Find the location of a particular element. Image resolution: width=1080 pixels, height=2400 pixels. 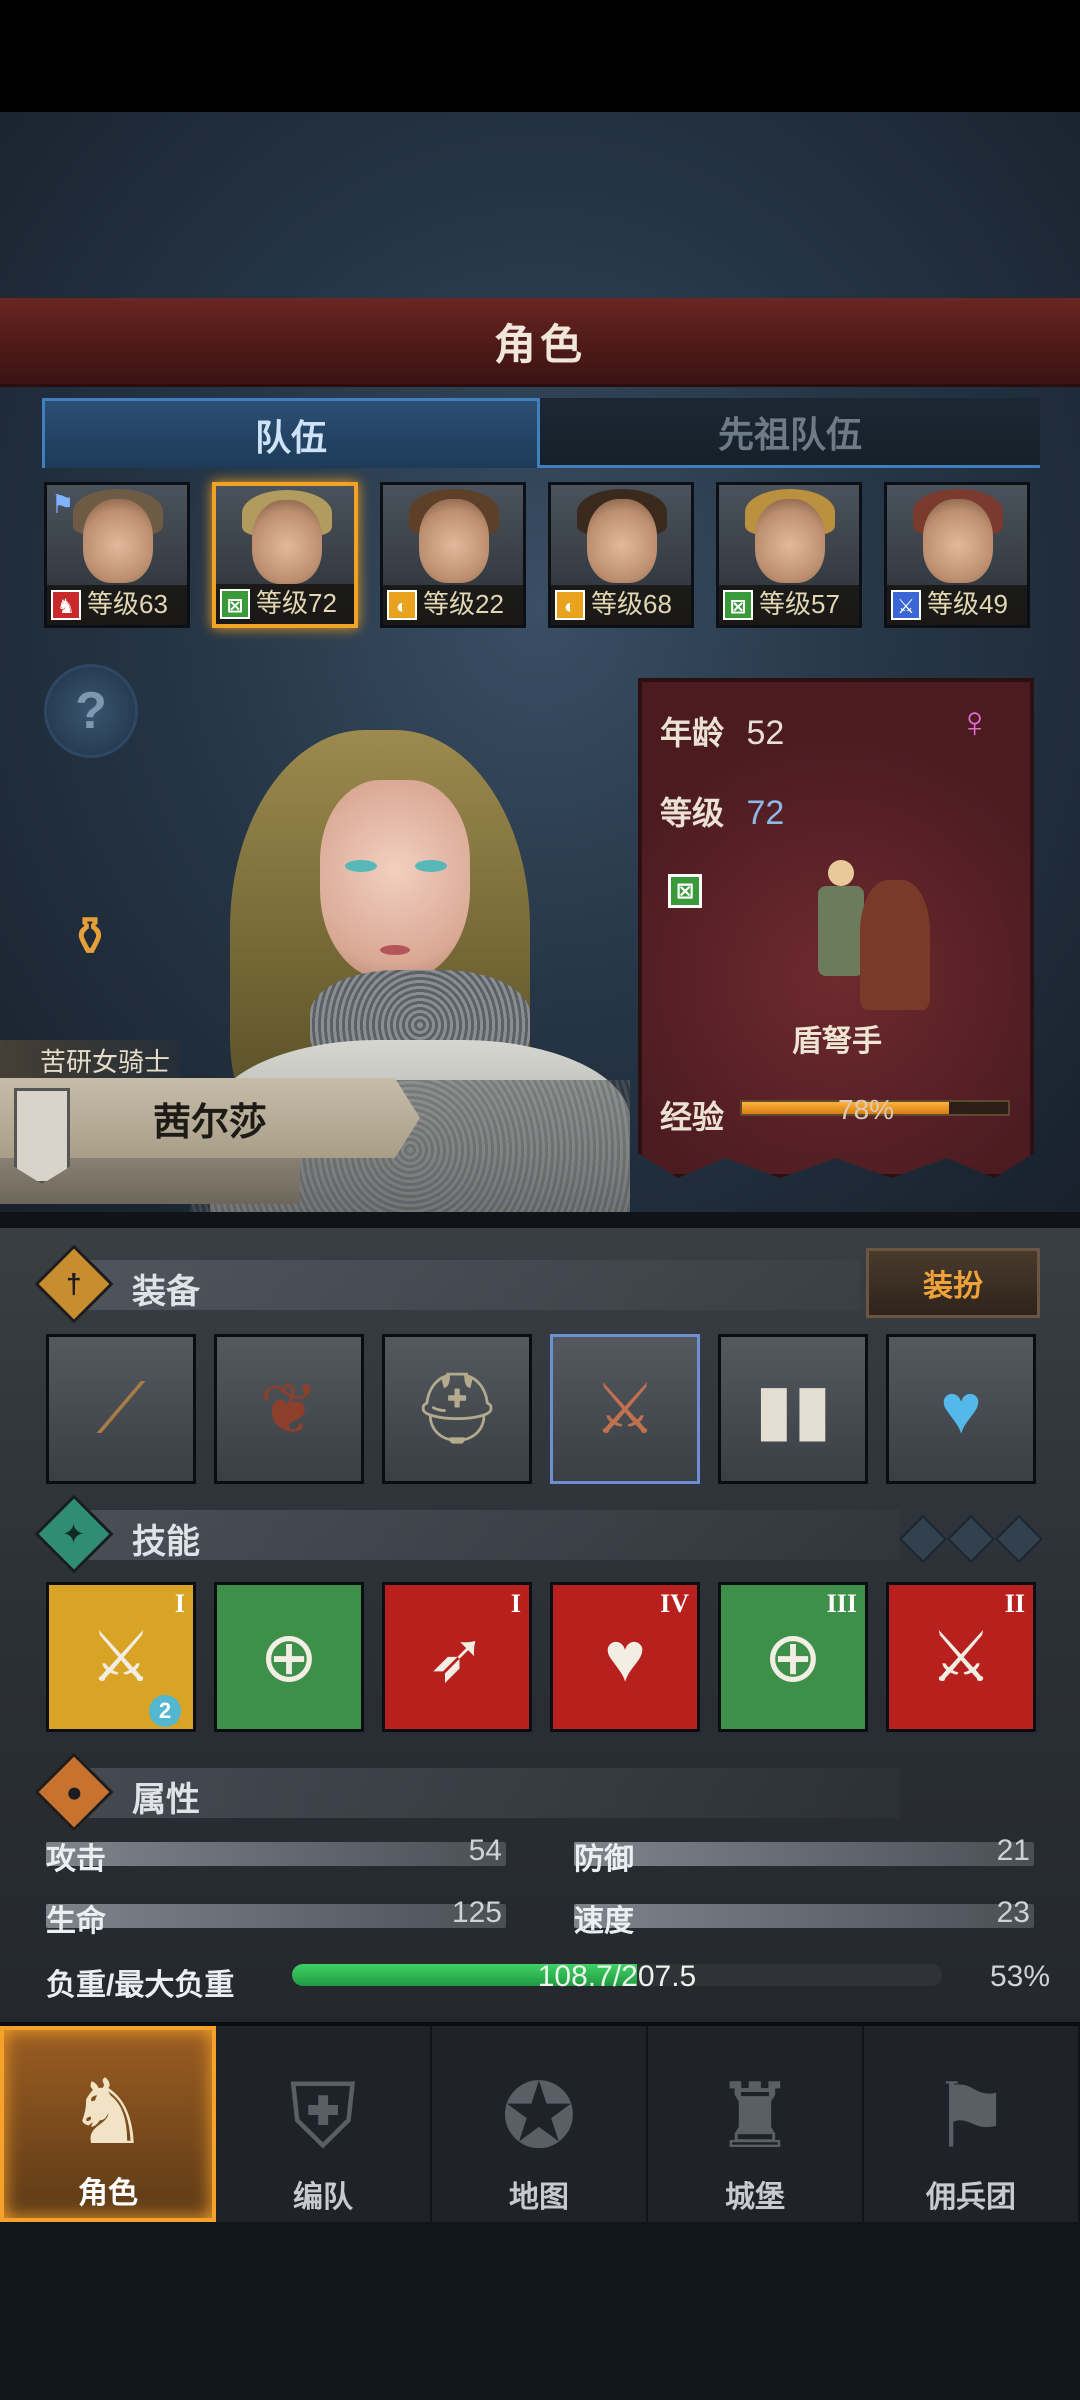

stat-defense: 防御 21 is located at coordinates (804, 1855).